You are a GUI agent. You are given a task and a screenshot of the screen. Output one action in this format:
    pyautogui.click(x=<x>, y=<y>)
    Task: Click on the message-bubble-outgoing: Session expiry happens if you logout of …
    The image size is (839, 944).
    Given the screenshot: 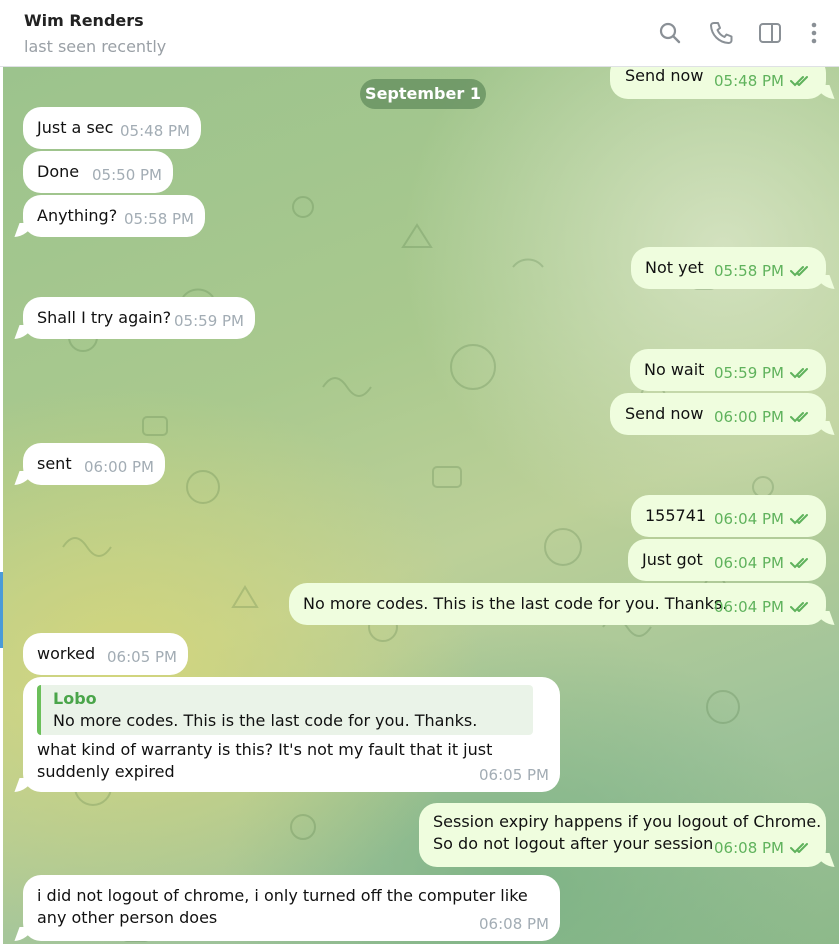 What is the action you would take?
    pyautogui.click(x=622, y=835)
    